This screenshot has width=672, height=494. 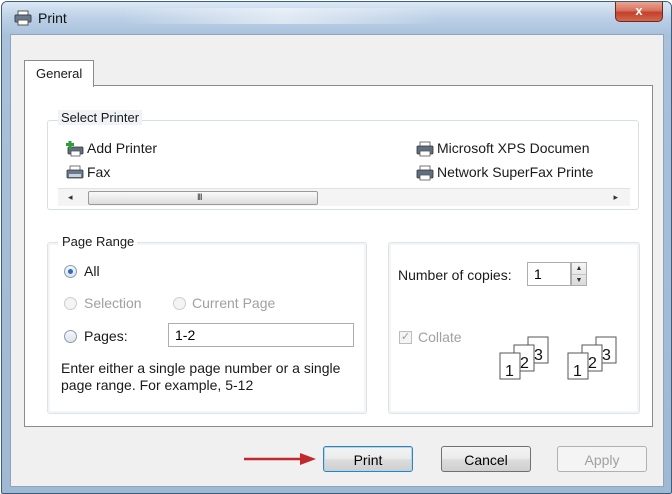 I want to click on close-button: x, so click(x=639, y=12).